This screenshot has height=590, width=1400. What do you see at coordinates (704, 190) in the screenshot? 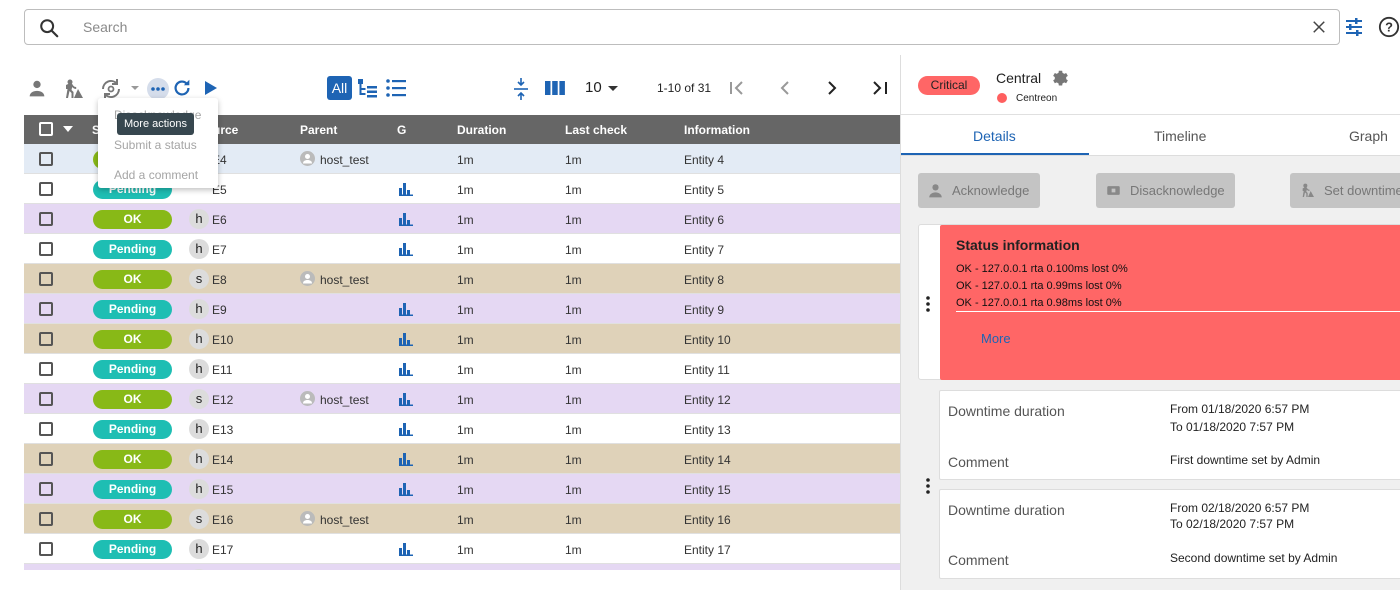
I see `information-cell: Entity 5` at bounding box center [704, 190].